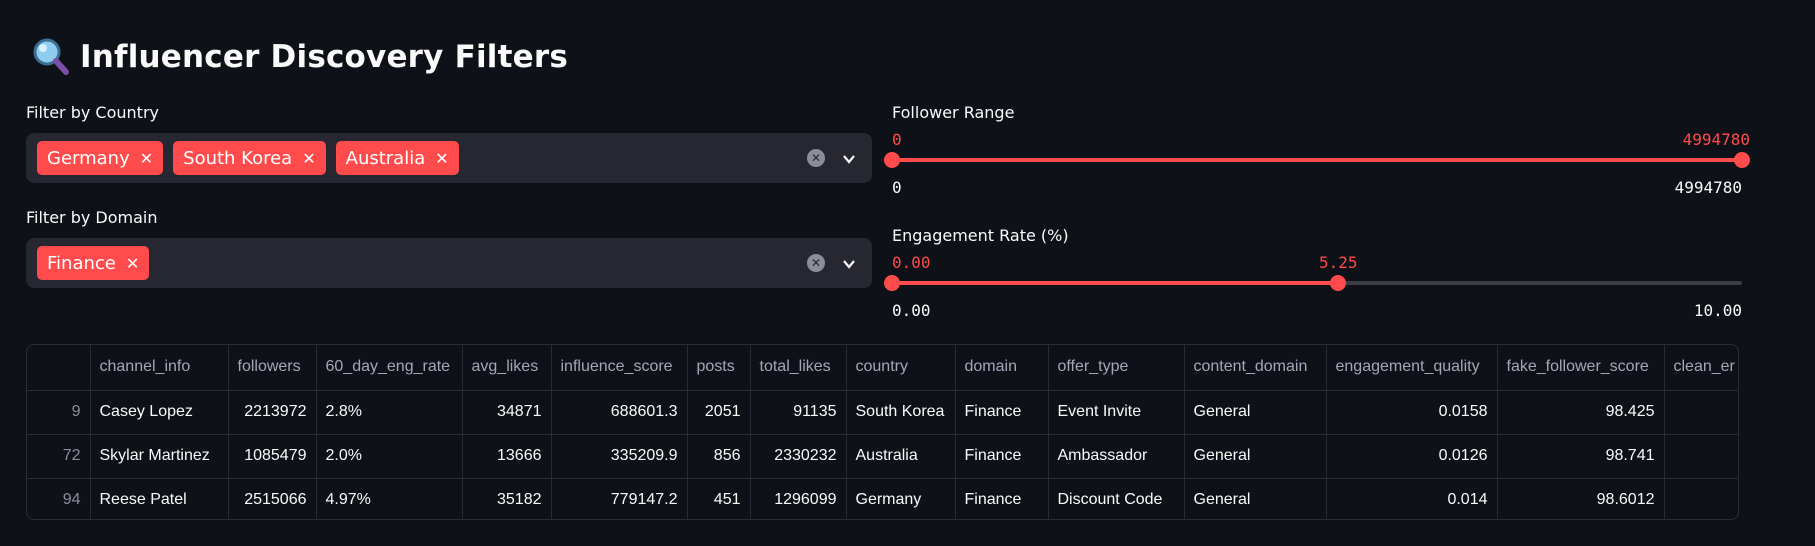 Image resolution: width=1815 pixels, height=546 pixels. I want to click on column-header: influence_score, so click(619, 368).